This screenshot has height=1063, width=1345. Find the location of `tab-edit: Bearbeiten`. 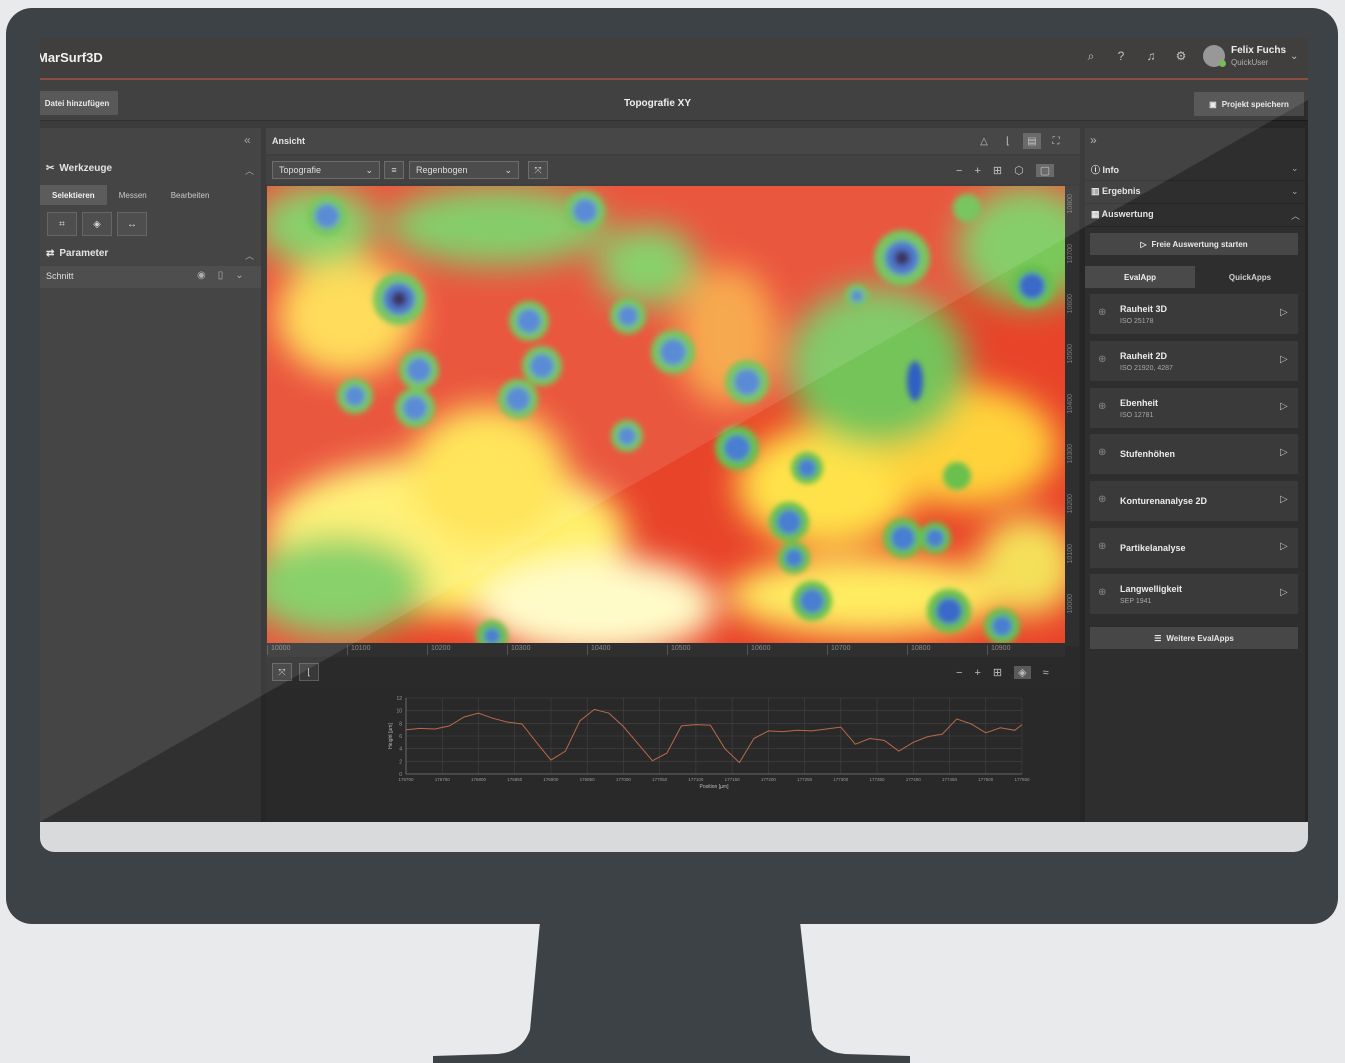

tab-edit: Bearbeiten is located at coordinates (190, 195).